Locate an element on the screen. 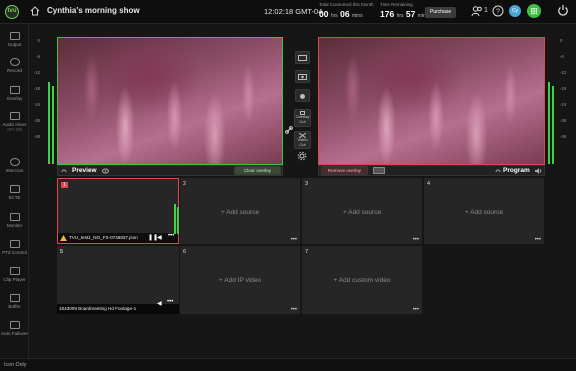 This screenshot has height=371, width=576. overlay-cut-button: Overlay Cut is located at coordinates (302, 118).